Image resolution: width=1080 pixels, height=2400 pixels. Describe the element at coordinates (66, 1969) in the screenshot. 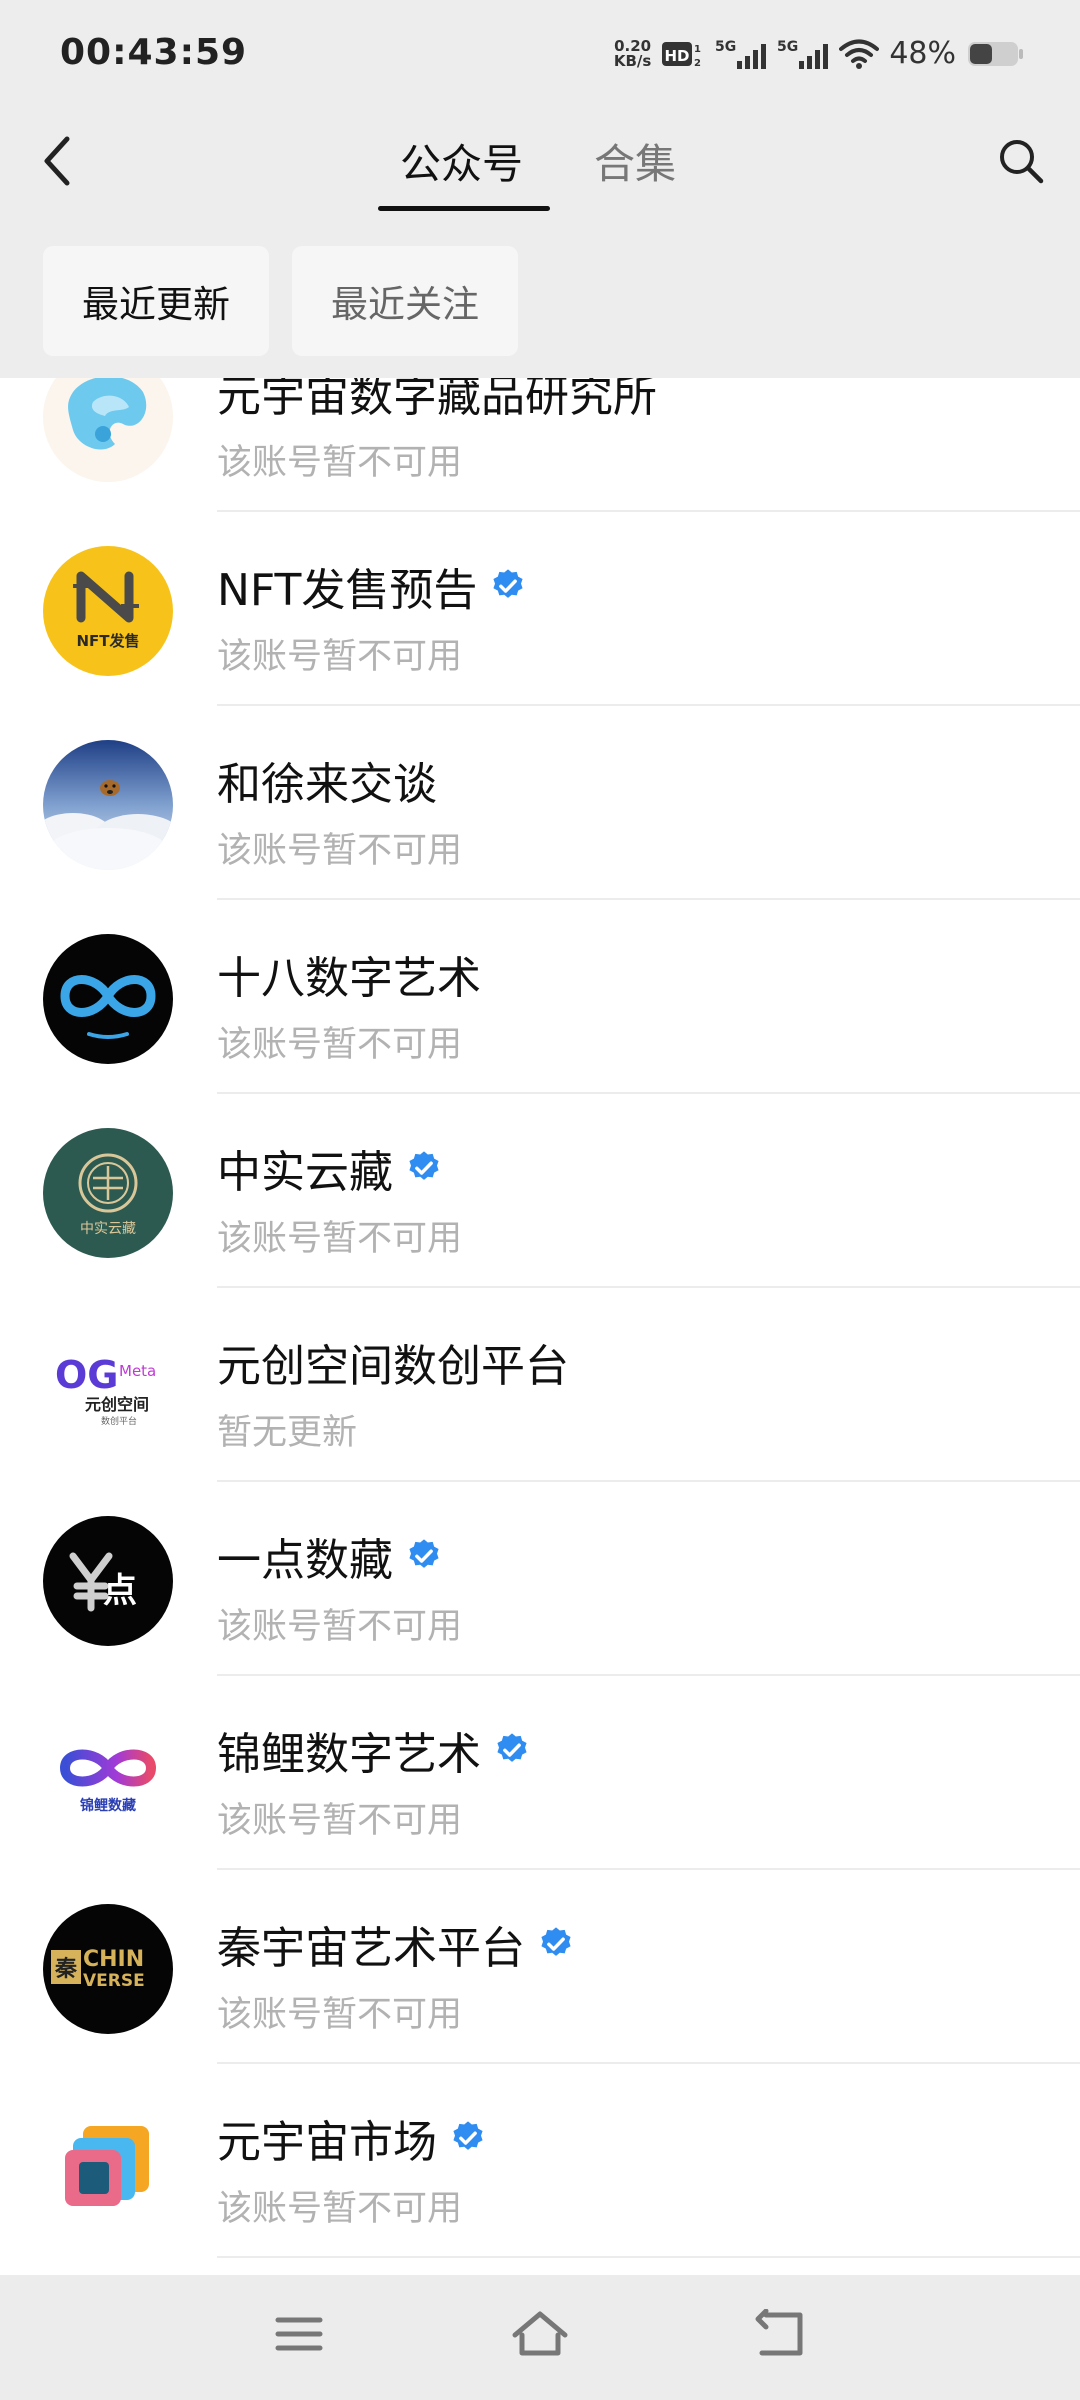

I see `svg-text: 秦` at that location.